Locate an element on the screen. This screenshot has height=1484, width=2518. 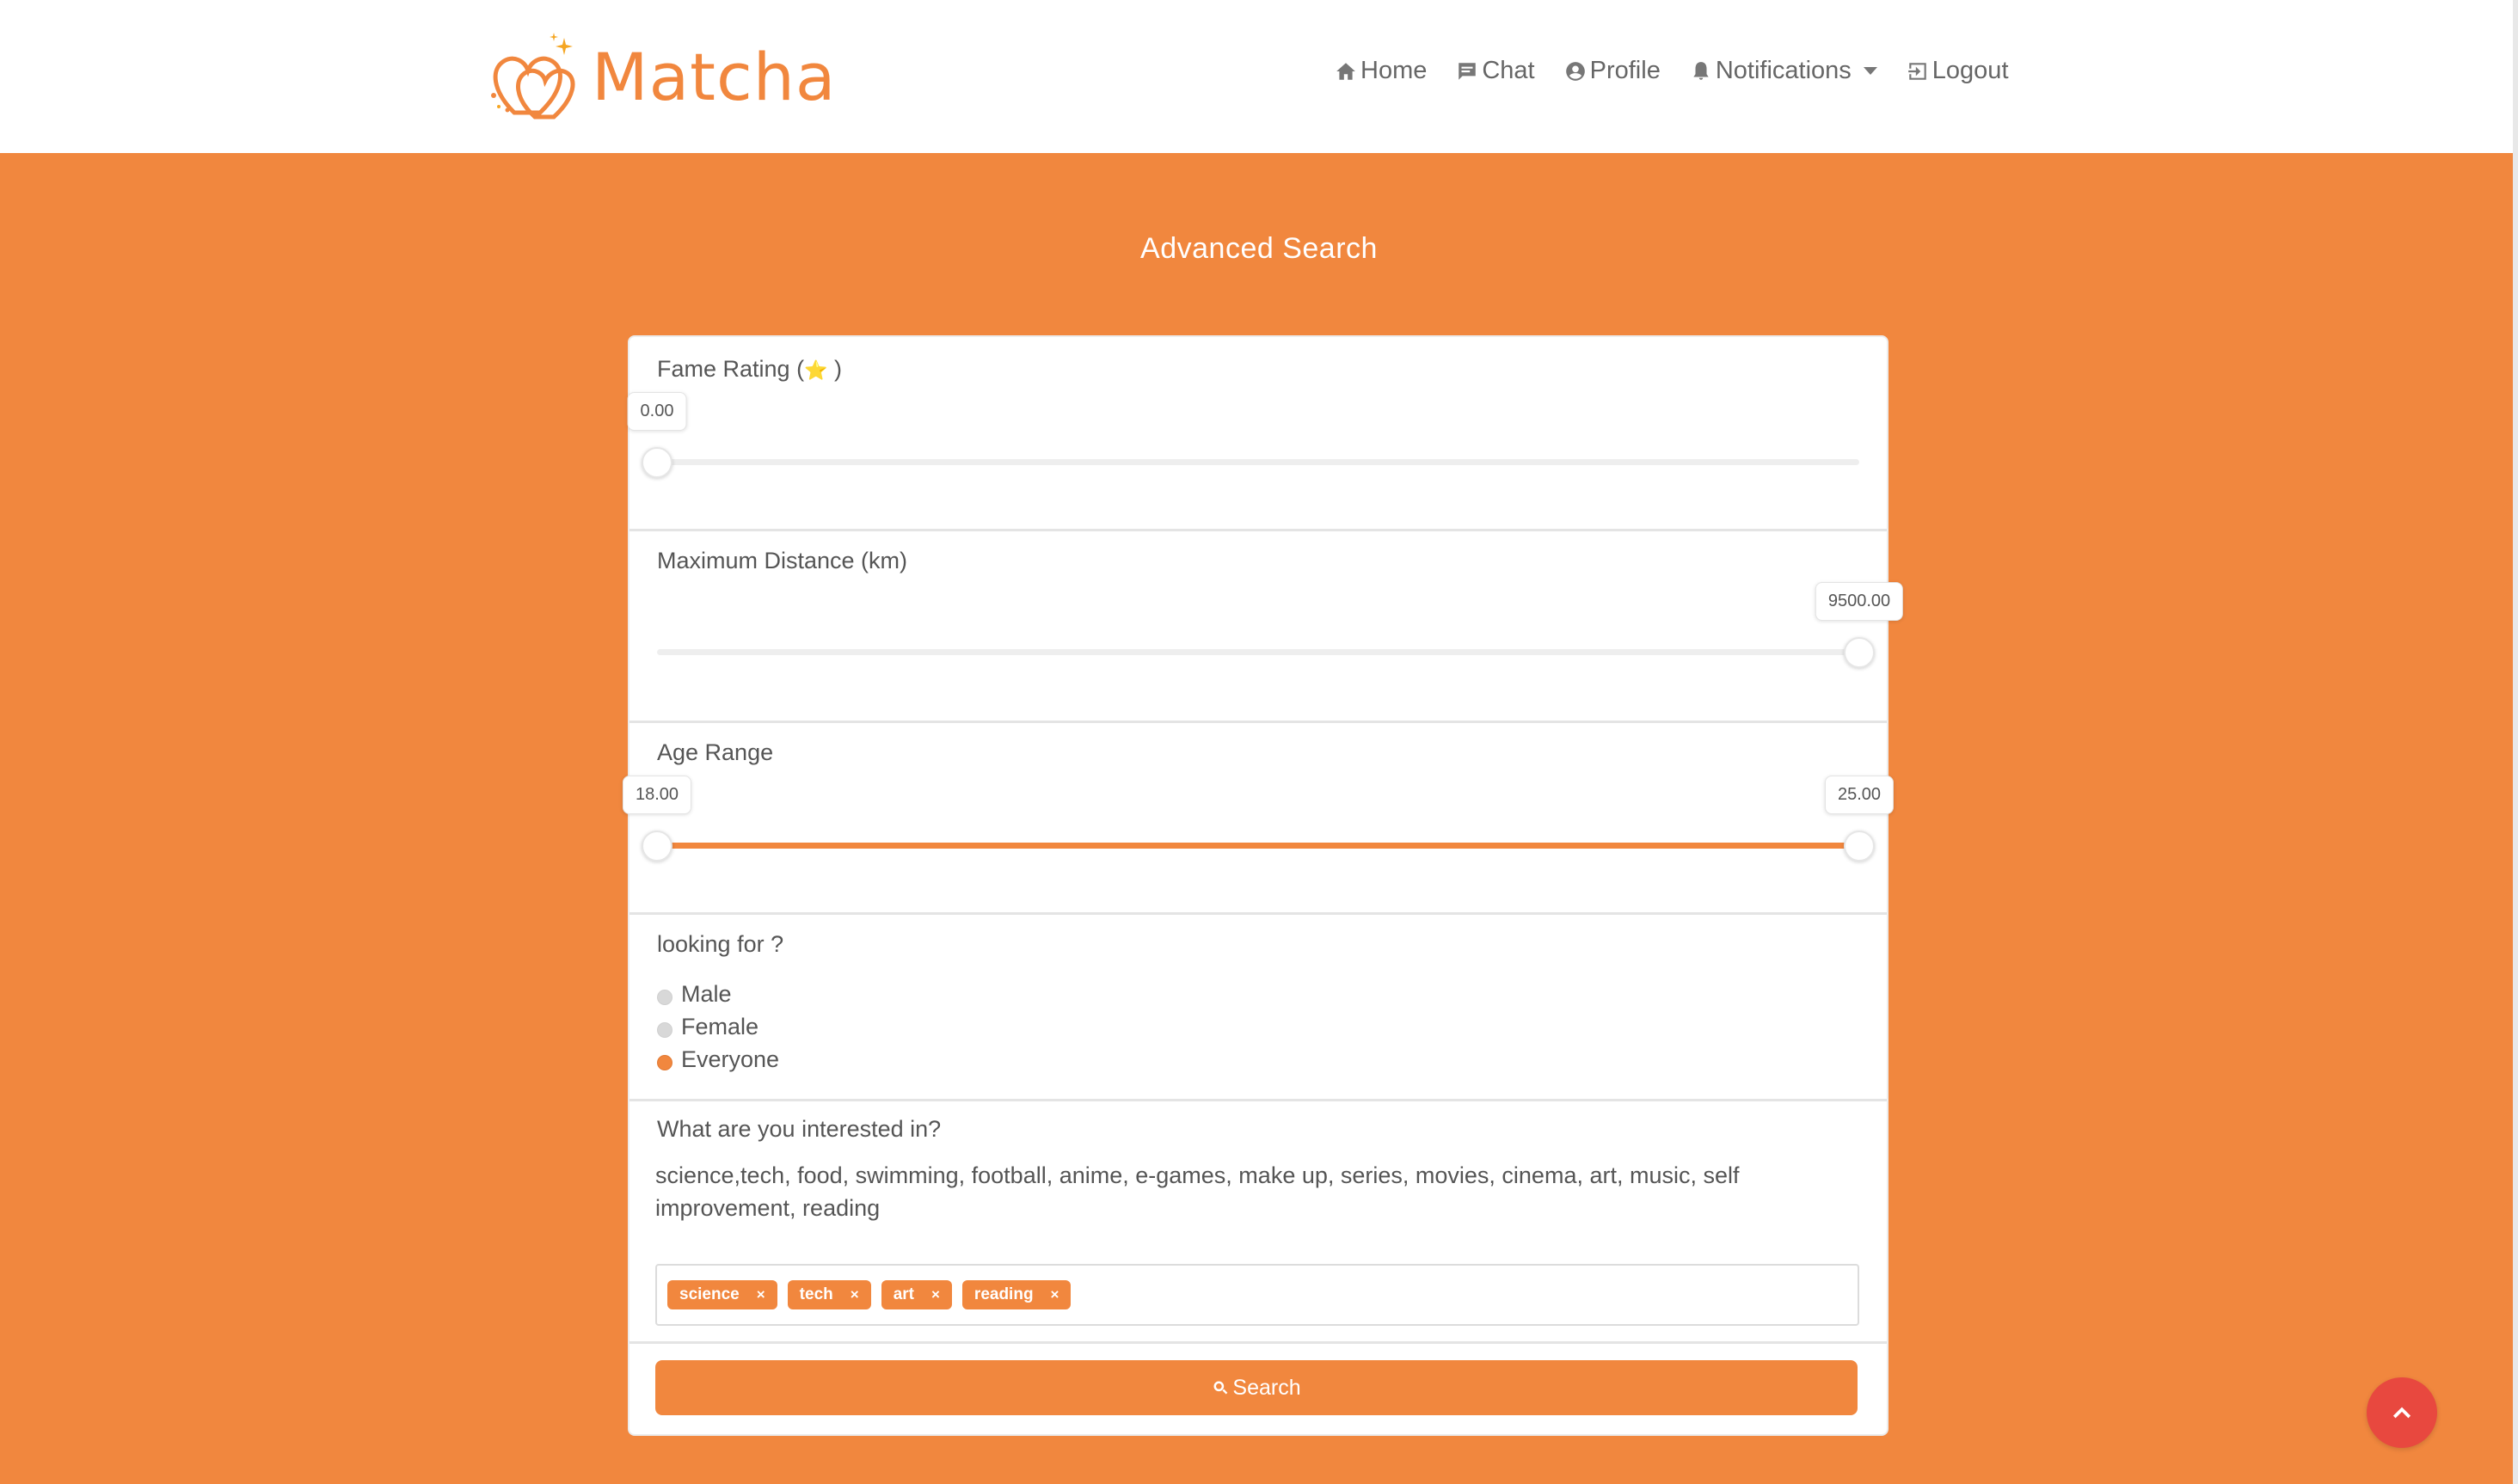
distance-slider is located at coordinates (1266, 652).